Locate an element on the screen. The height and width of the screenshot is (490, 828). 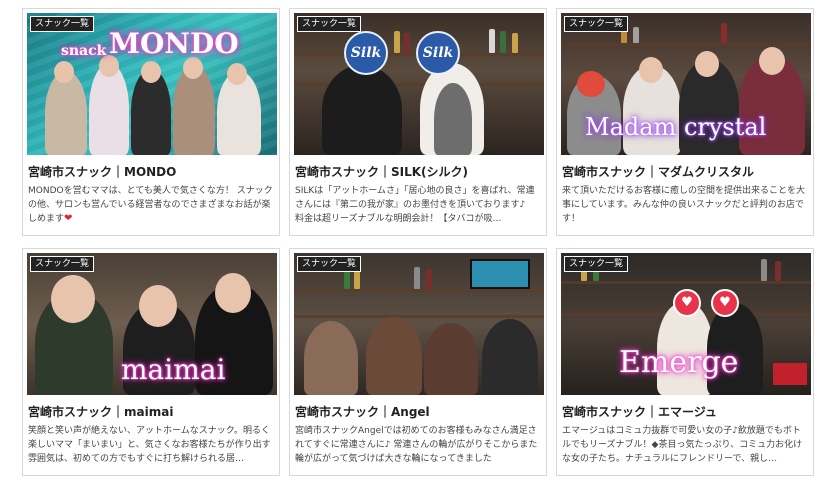
card-title: 宮崎市スナック｜SILK(シルク) is located at coordinates (418, 171).